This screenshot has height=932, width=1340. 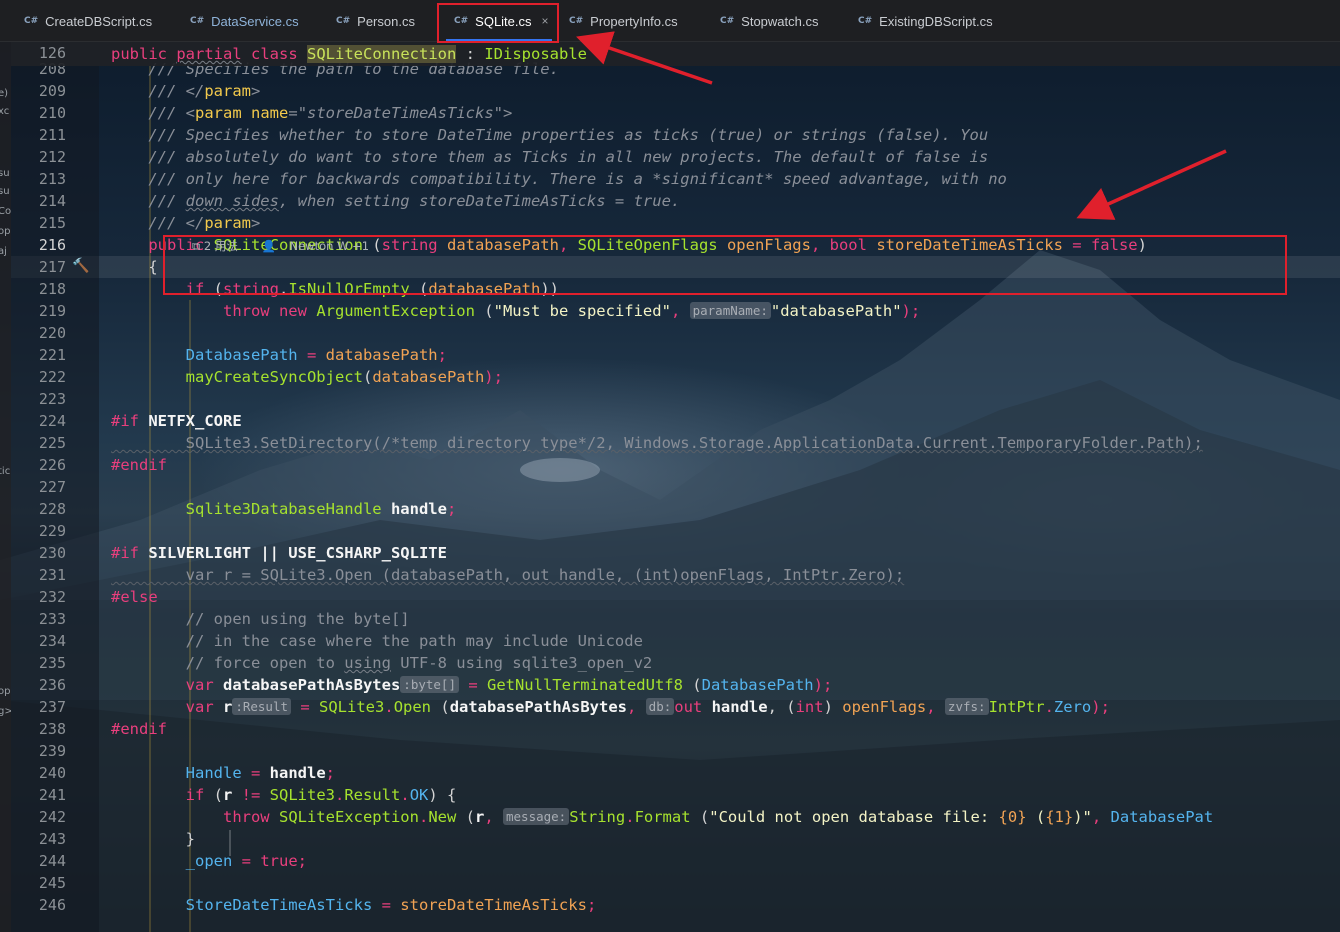 What do you see at coordinates (220, 246) in the screenshot?
I see `usages-lens: ⧉ 2 用法` at bounding box center [220, 246].